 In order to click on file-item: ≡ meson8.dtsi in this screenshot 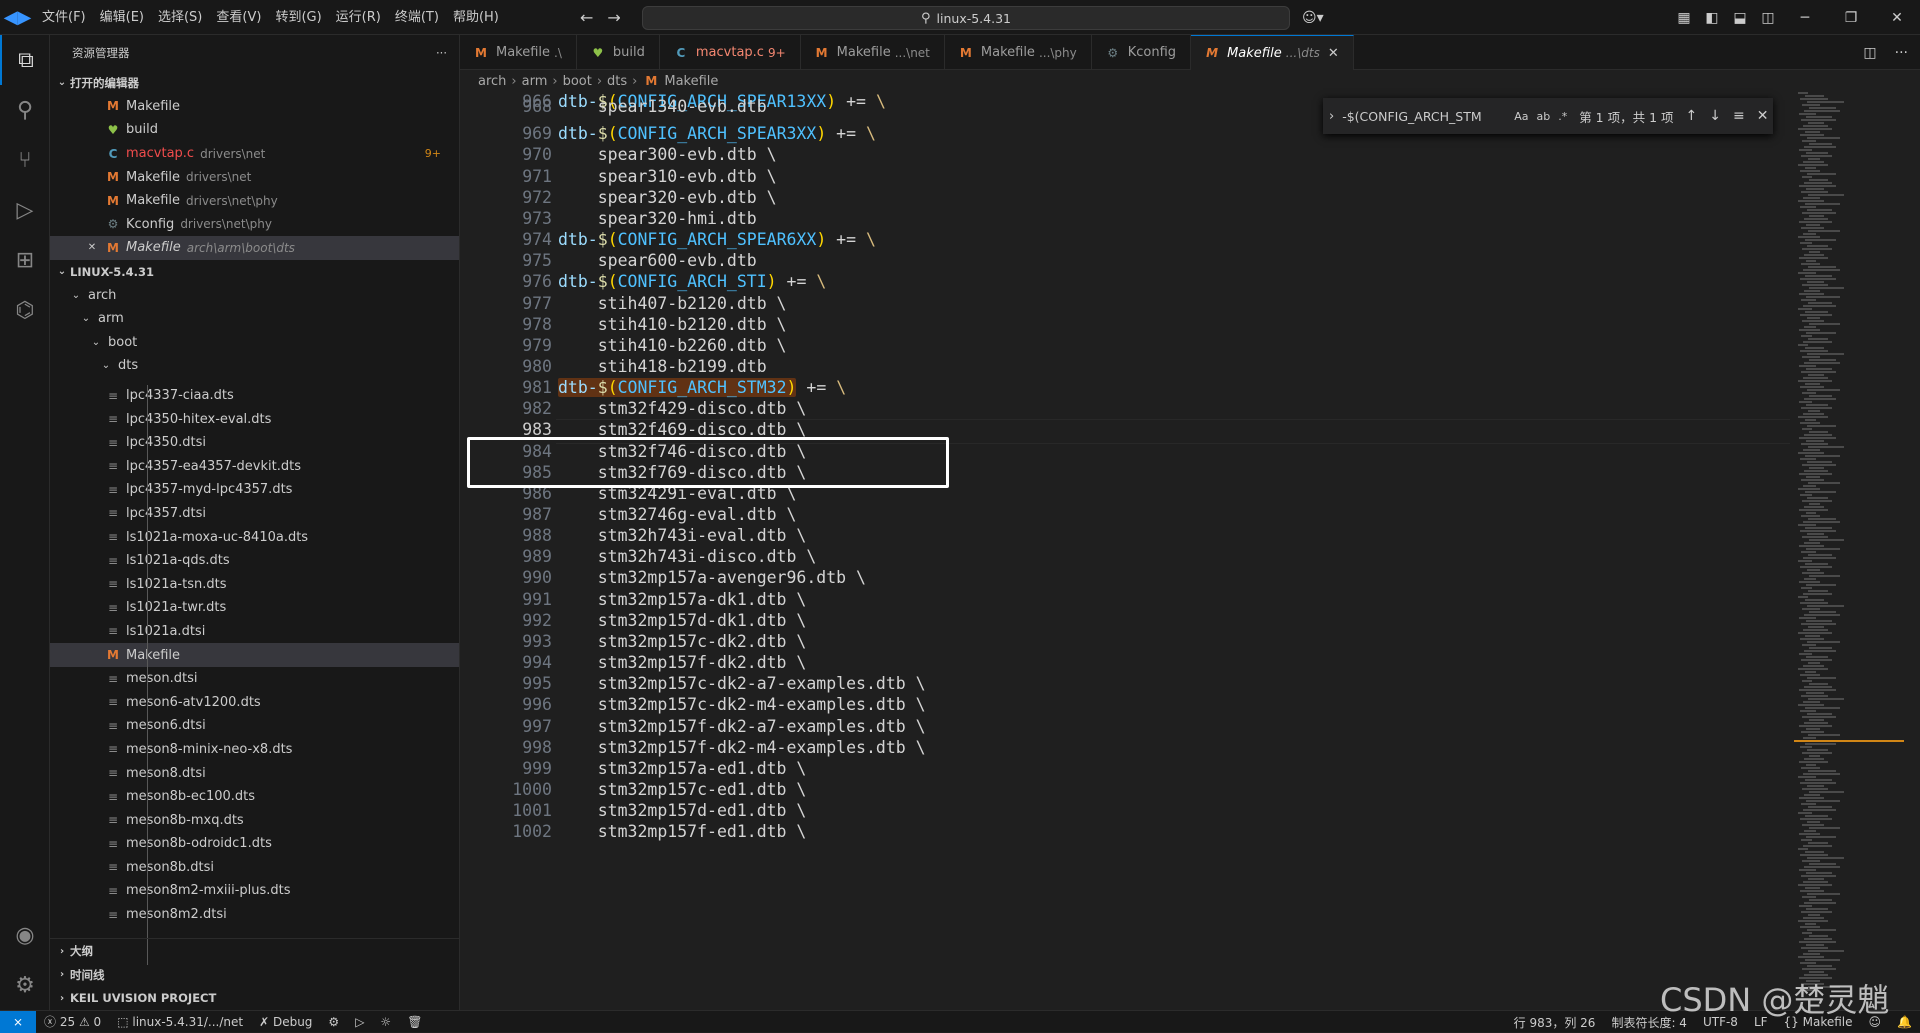, I will do `click(254, 773)`.